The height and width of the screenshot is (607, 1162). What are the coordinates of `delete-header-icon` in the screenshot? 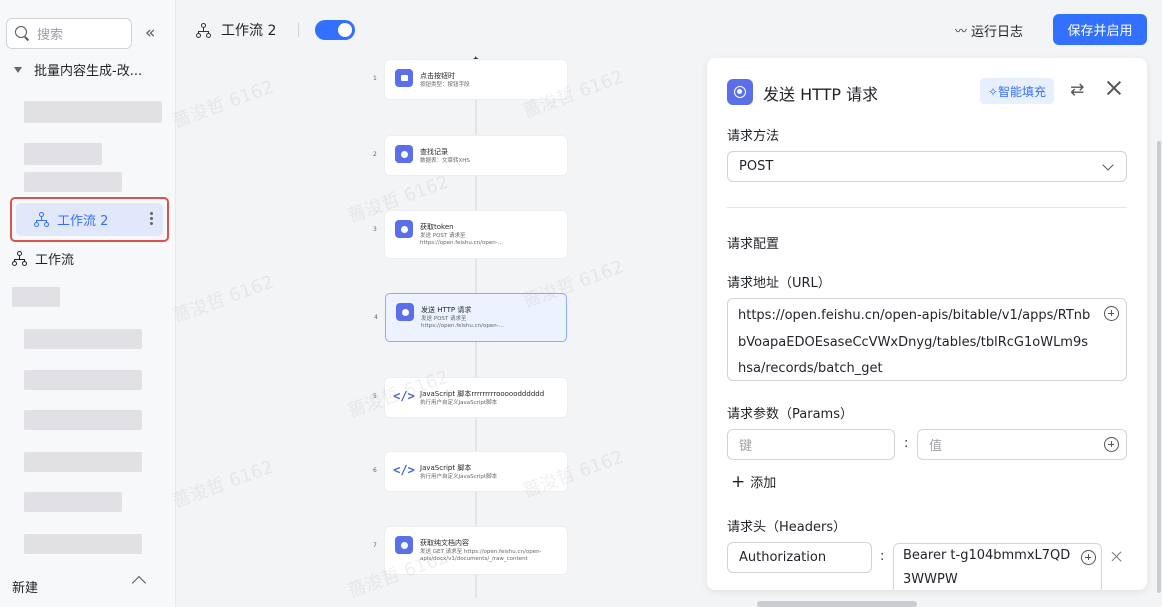 It's located at (1117, 557).